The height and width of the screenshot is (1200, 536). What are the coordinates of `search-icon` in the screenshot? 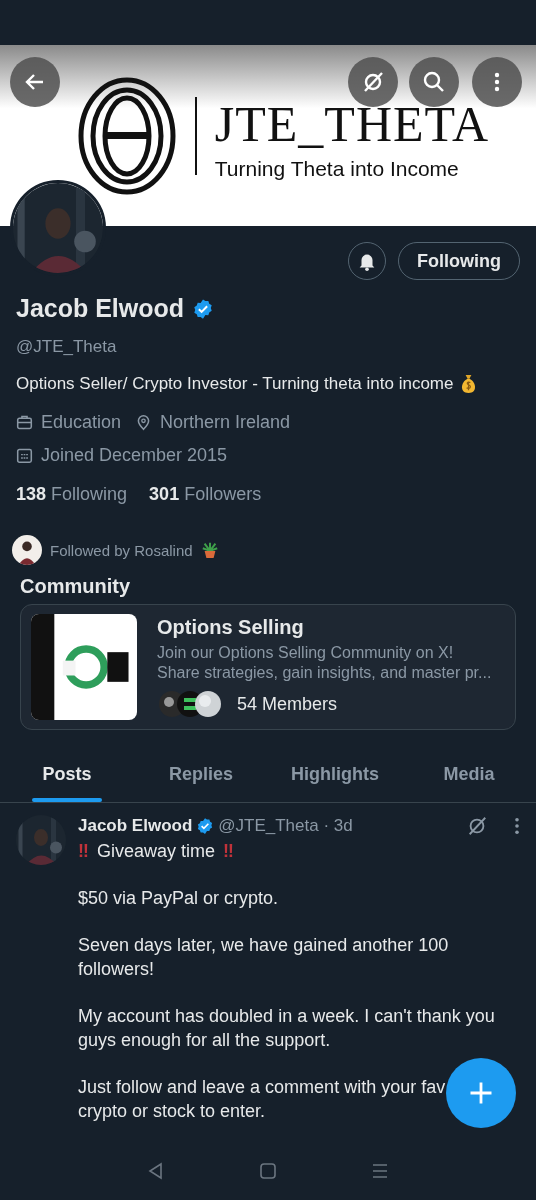 It's located at (434, 82).